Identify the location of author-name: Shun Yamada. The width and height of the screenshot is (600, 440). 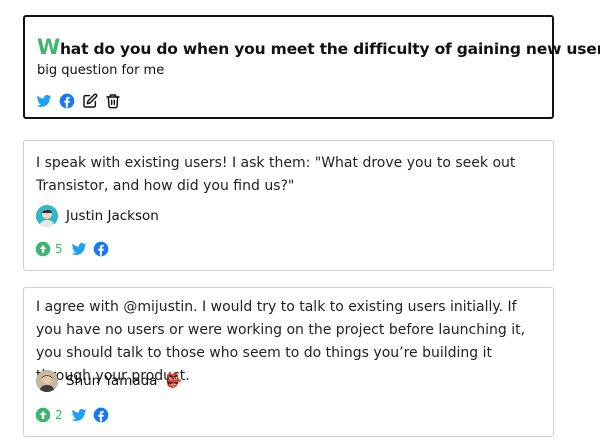
(111, 381).